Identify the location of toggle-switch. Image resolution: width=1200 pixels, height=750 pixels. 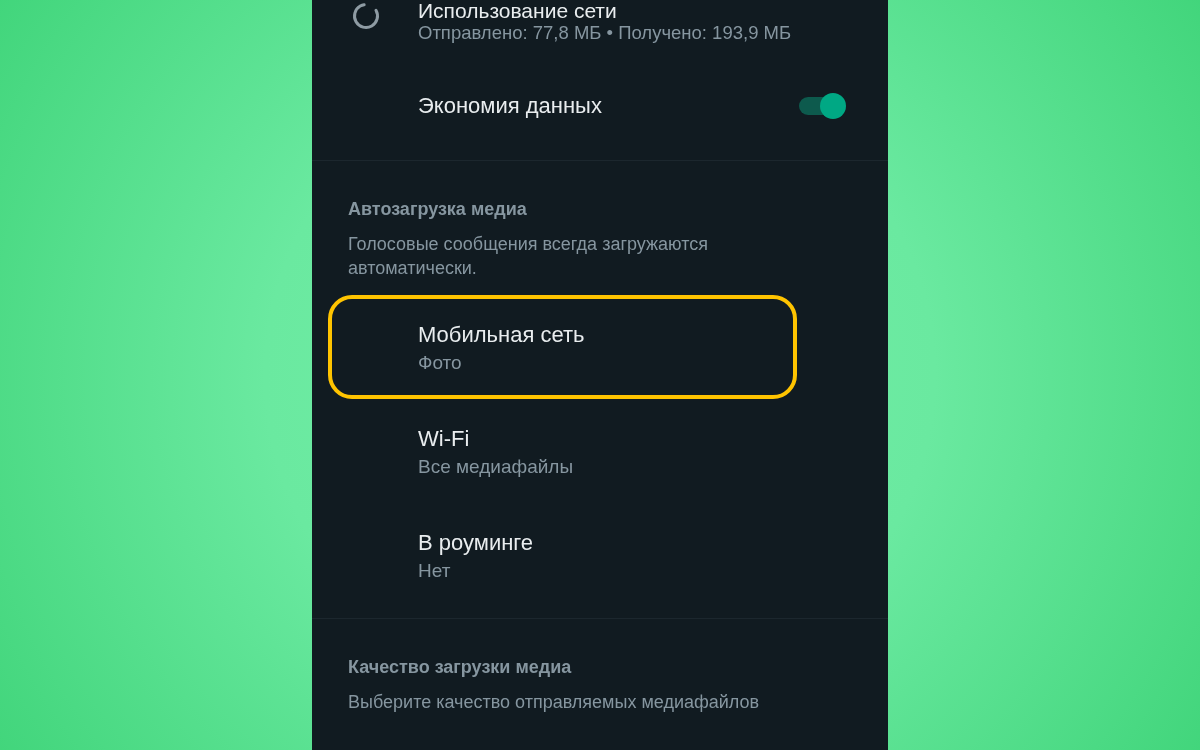
(822, 106).